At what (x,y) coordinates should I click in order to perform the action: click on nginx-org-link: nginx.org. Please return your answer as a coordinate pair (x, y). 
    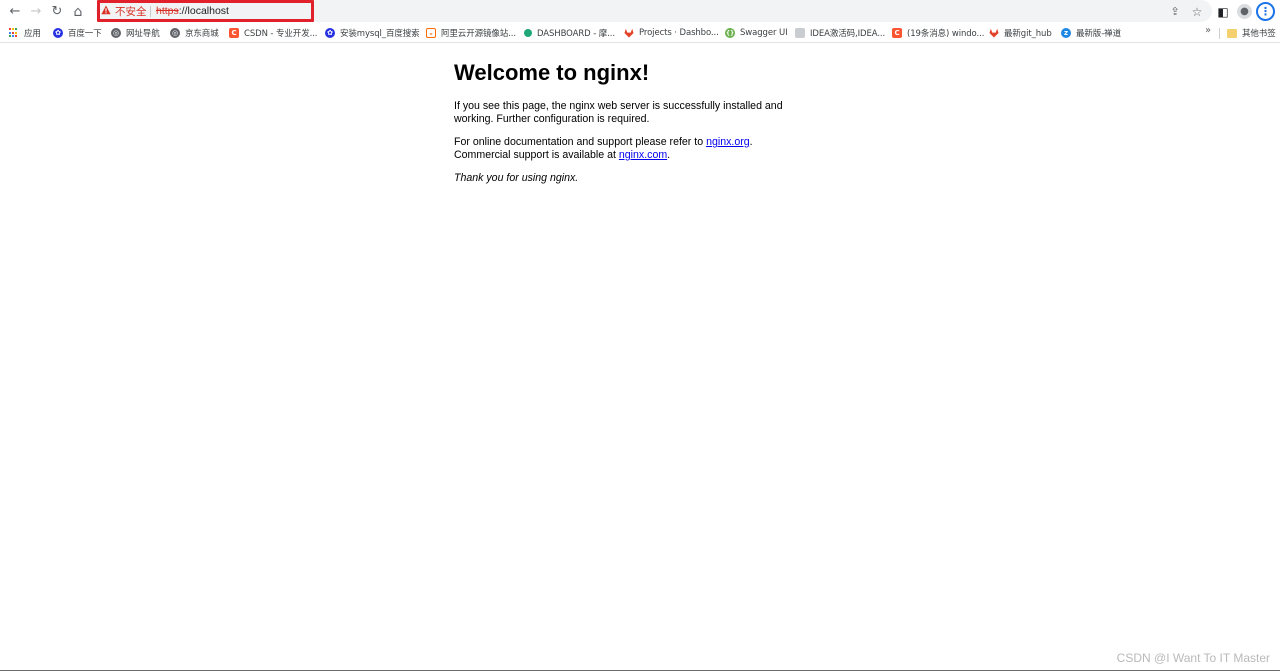
    Looking at the image, I should click on (728, 142).